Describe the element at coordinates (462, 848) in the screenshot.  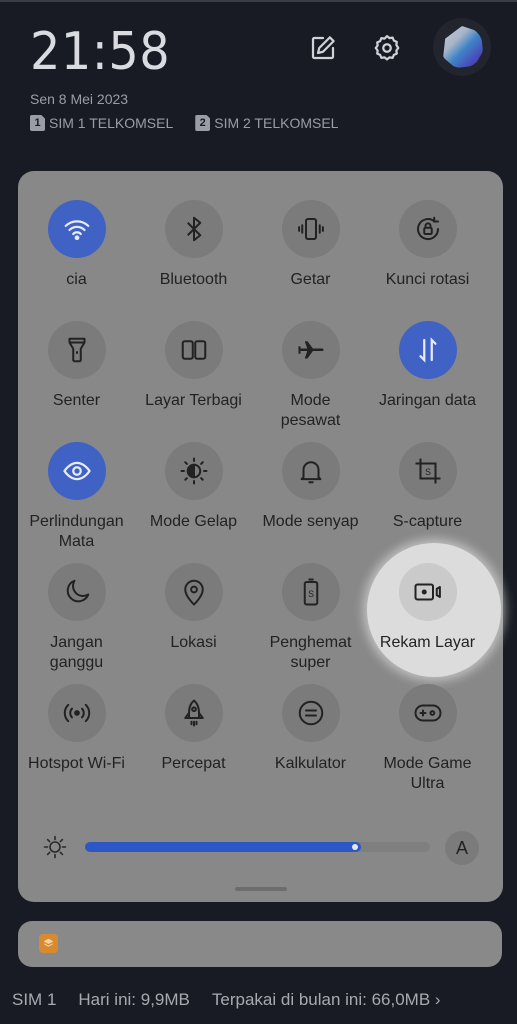
I see `auto-brightness-button: A` at that location.